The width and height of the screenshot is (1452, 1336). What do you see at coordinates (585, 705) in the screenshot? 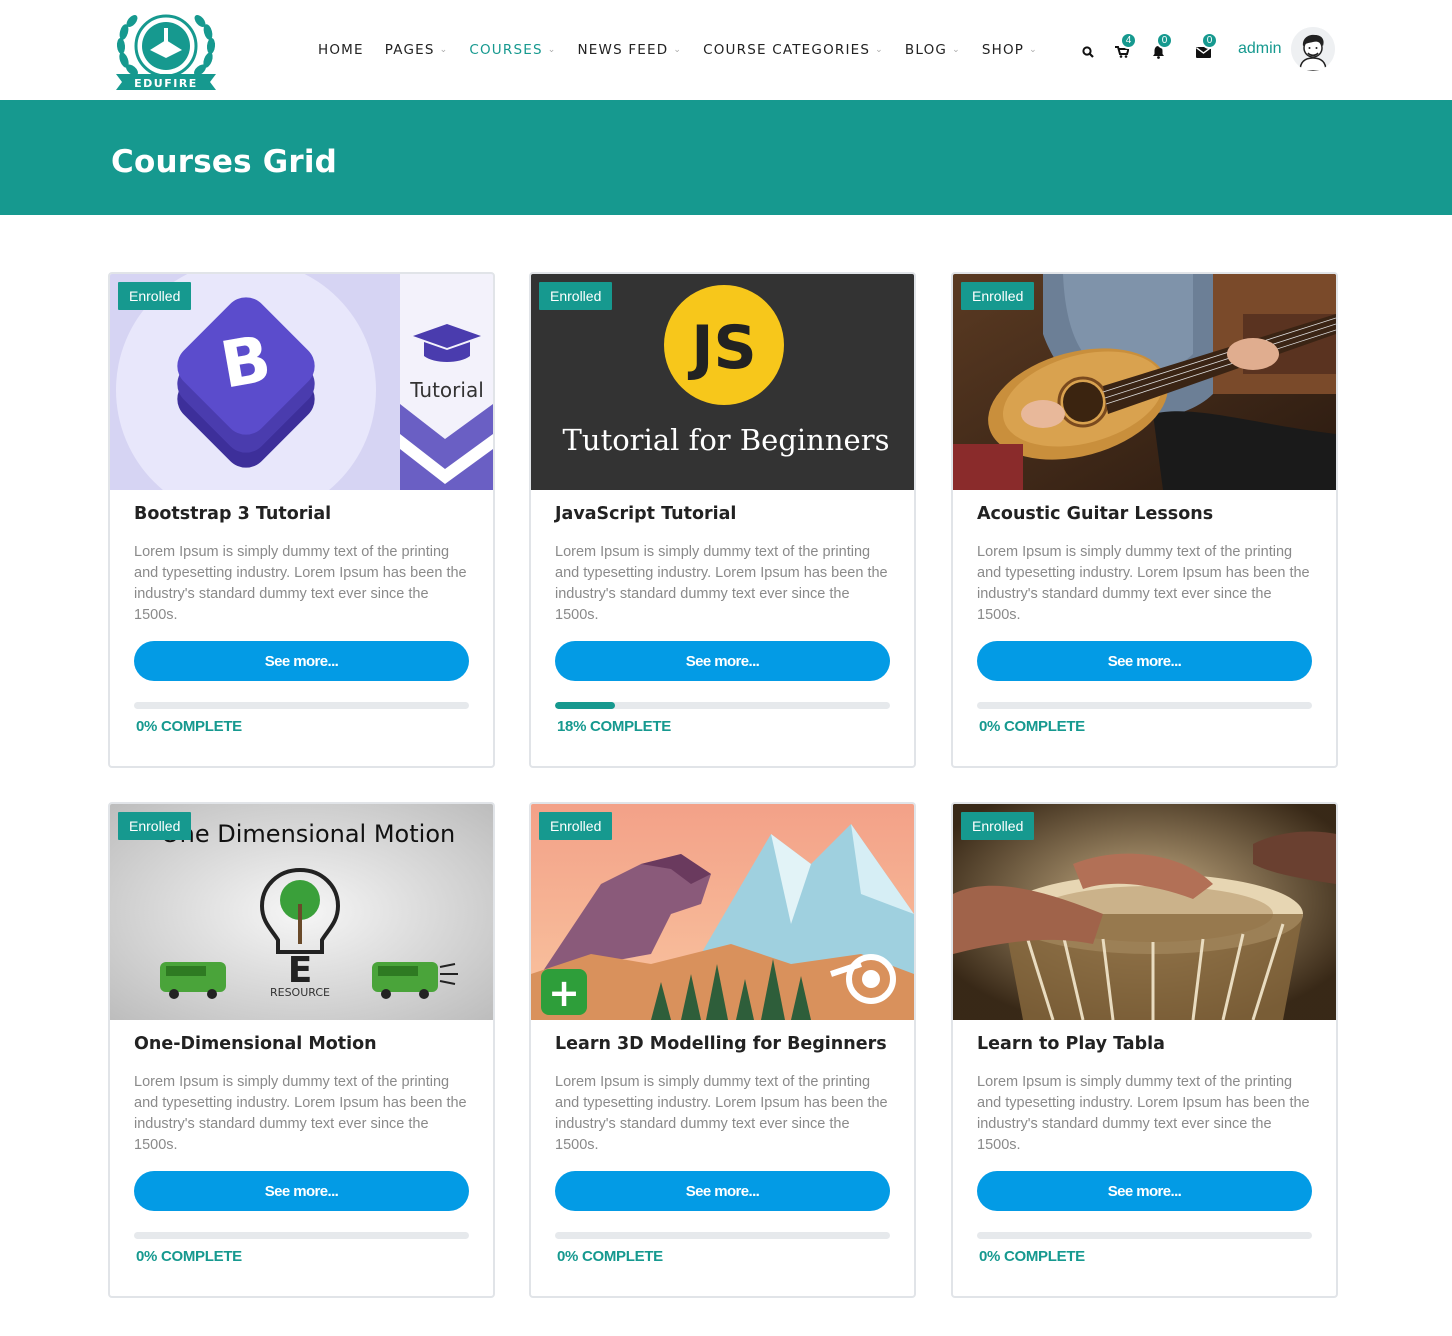
I see `progress-fill` at bounding box center [585, 705].